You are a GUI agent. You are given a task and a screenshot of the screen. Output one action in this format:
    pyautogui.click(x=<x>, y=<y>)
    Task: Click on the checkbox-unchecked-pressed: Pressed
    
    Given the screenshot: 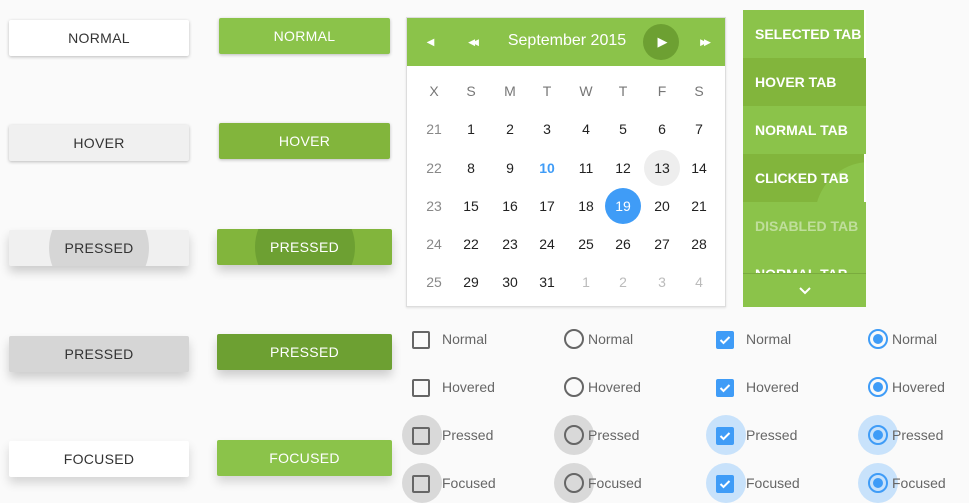 What is the action you would take?
    pyautogui.click(x=457, y=435)
    